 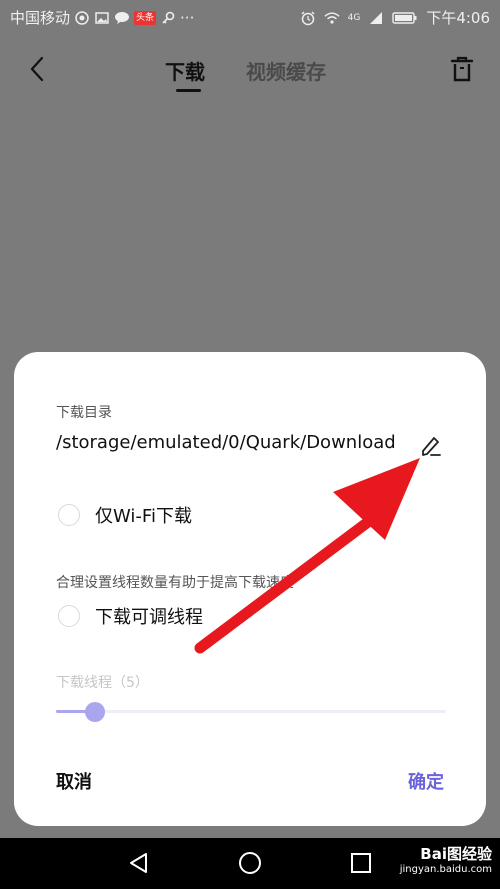 What do you see at coordinates (95, 712) in the screenshot?
I see `slider-thumb` at bounding box center [95, 712].